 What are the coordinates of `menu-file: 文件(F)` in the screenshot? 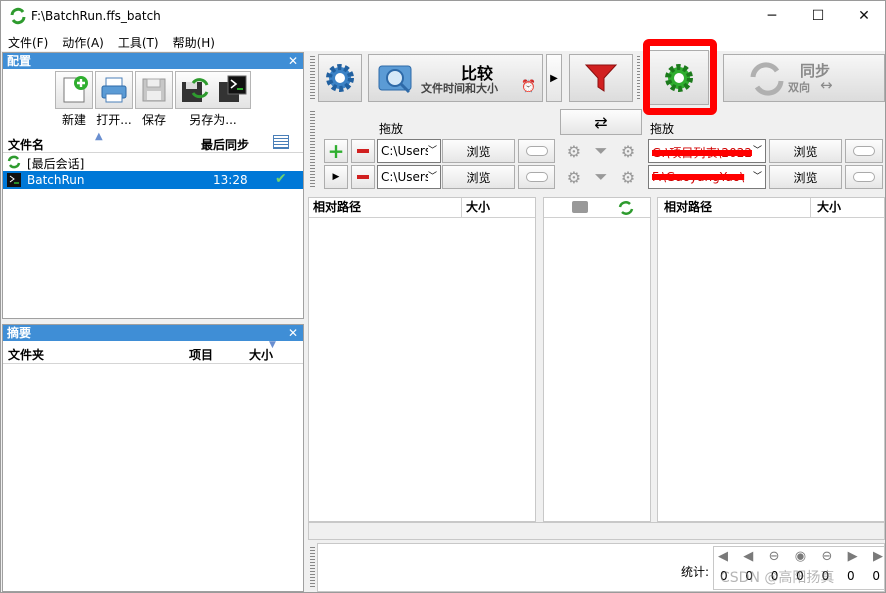 It's located at (28, 41).